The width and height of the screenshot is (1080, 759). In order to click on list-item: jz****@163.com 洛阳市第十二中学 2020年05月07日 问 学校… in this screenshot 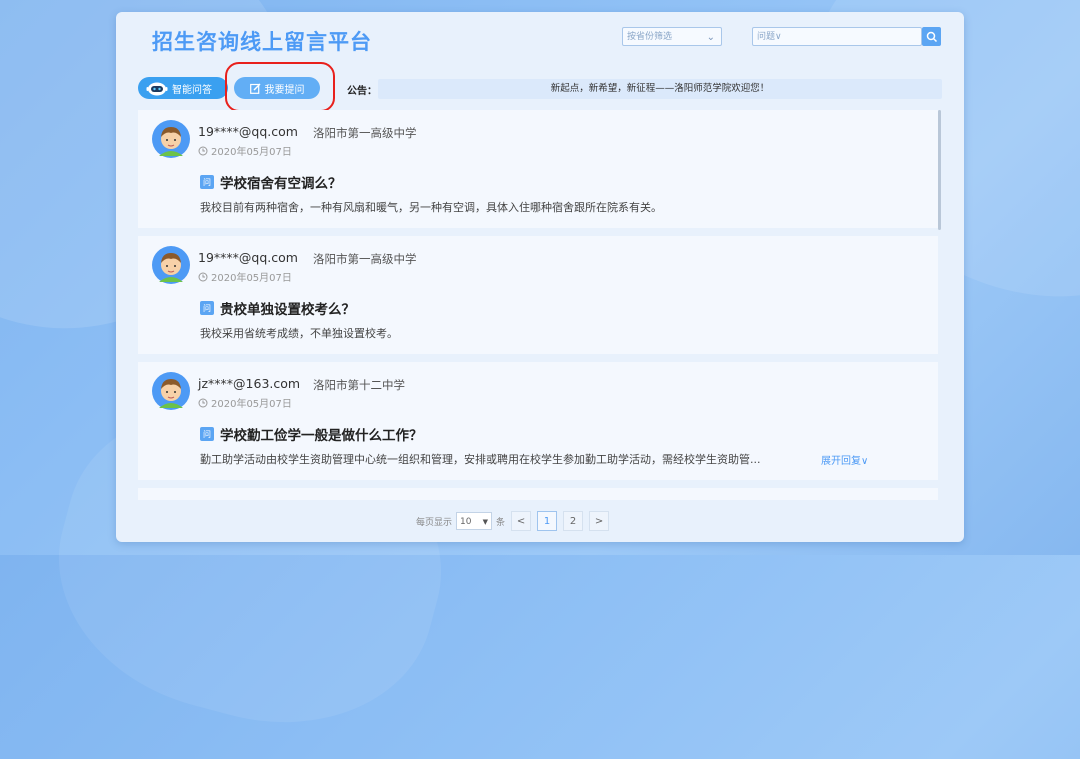, I will do `click(538, 421)`.